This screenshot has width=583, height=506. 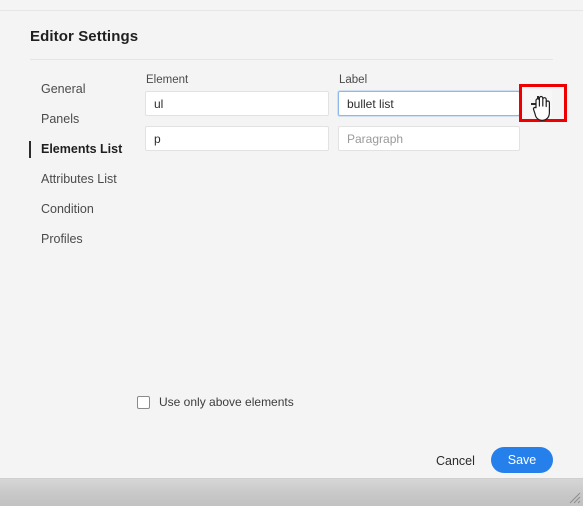 I want to click on sidebar-item-profiles: Profiles, so click(x=83, y=239).